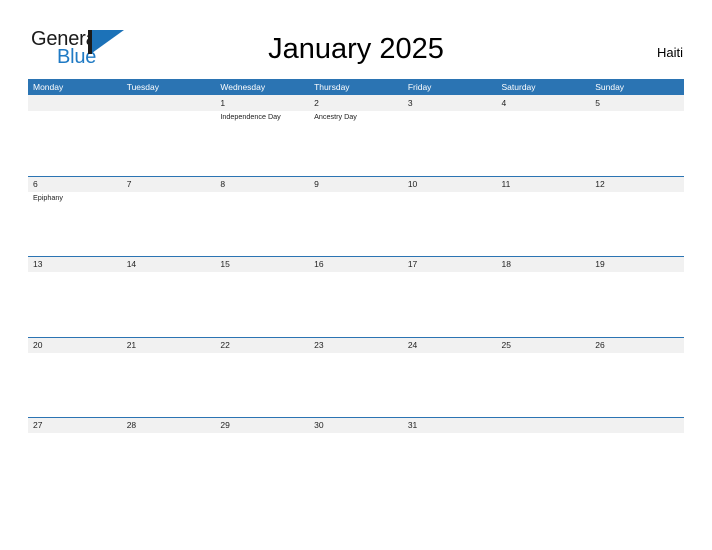  I want to click on calendar-day-cell: 23, so click(356, 345).